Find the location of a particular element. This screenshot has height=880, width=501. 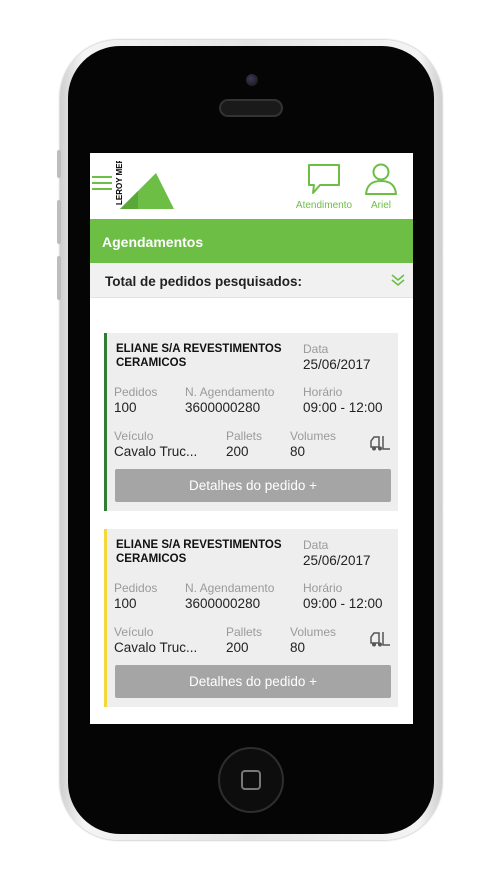

support-button: Atendimento is located at coordinates (324, 187).